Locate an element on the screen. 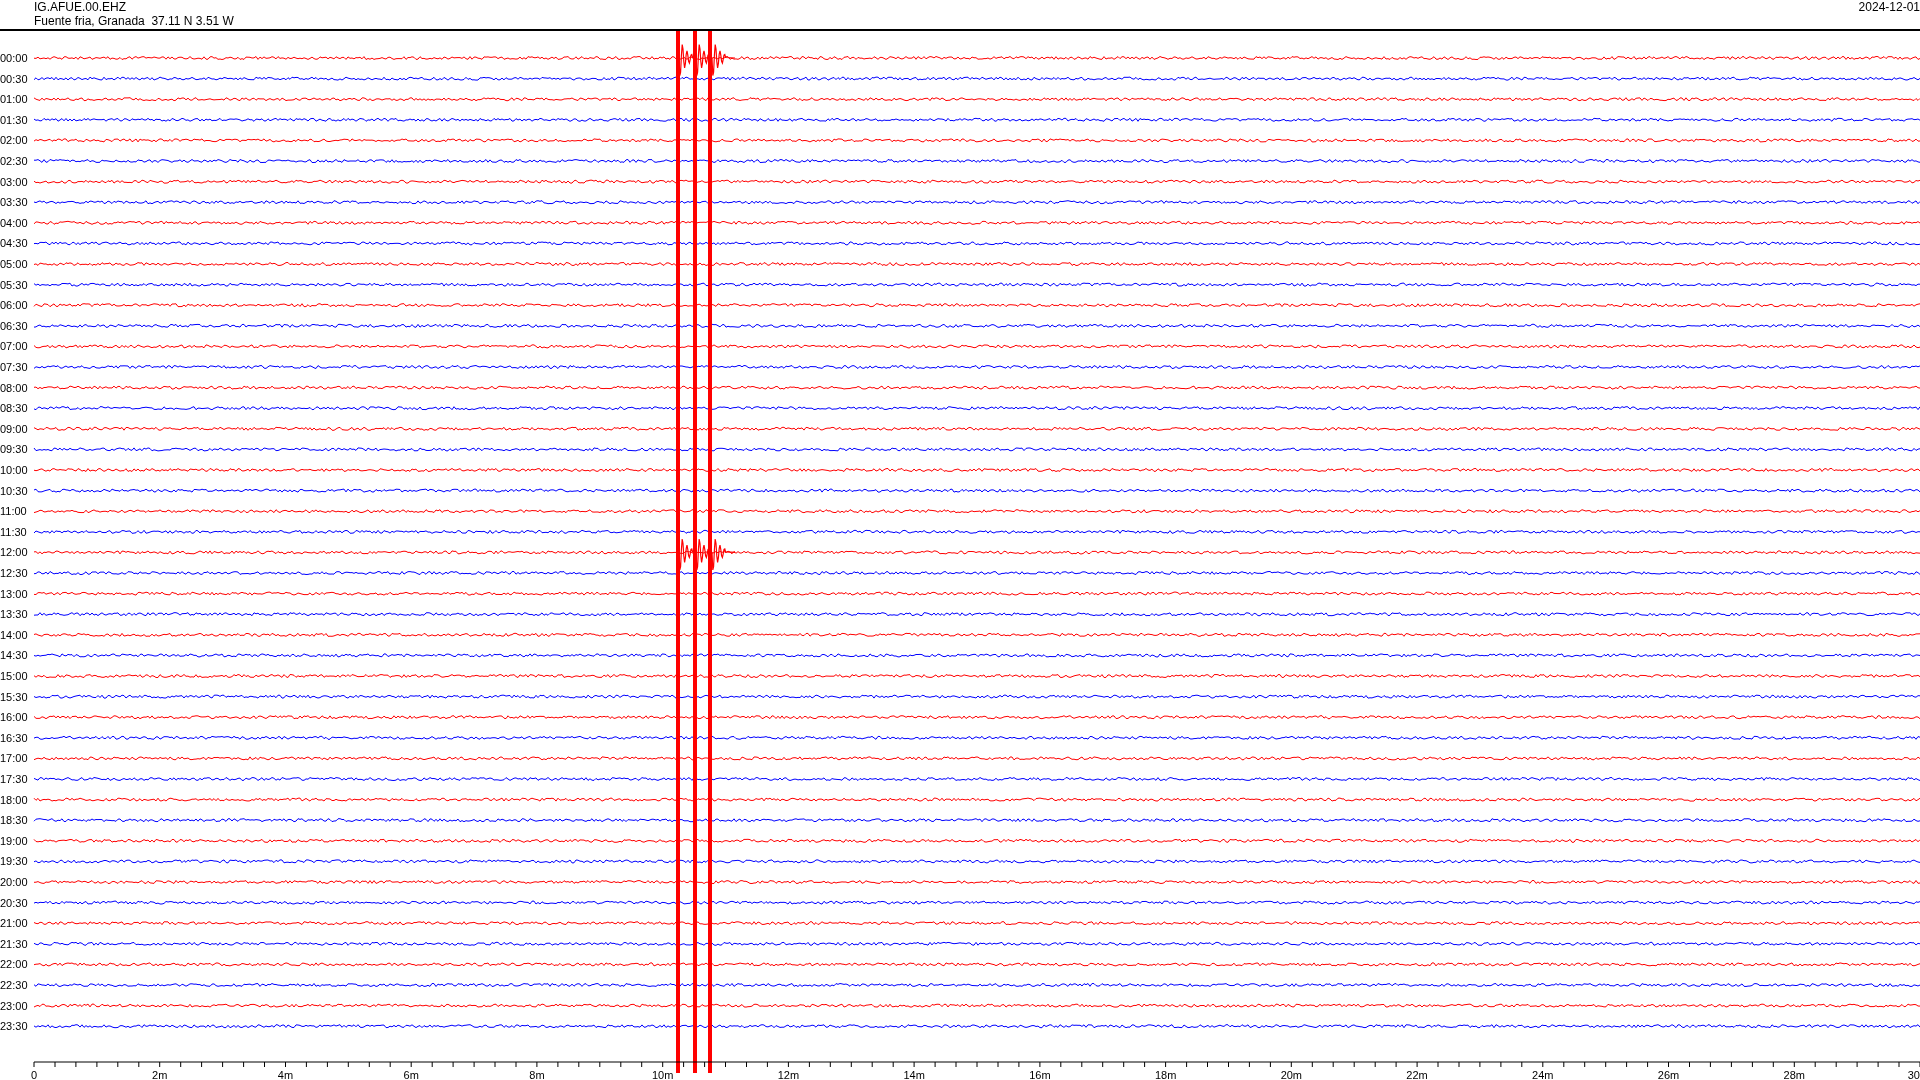 The width and height of the screenshot is (1920, 1080). row-time-label: 09:00 is located at coordinates (14, 428).